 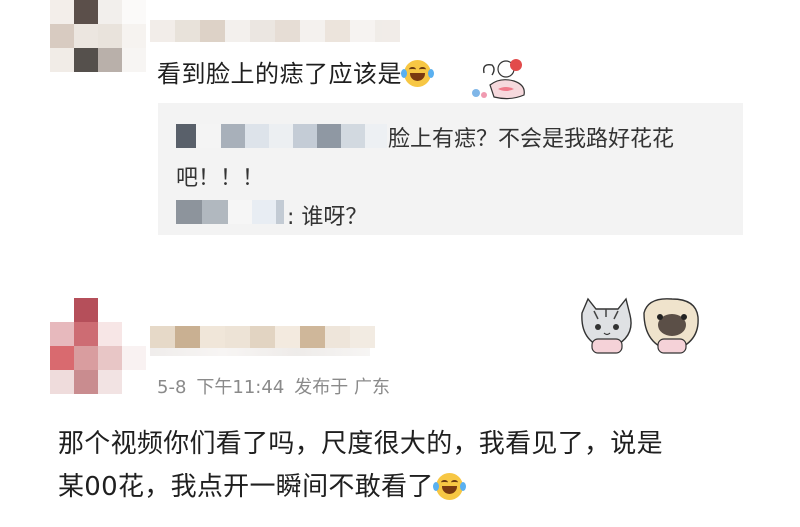 I want to click on comment-location: 发布于 广东, so click(x=342, y=387).